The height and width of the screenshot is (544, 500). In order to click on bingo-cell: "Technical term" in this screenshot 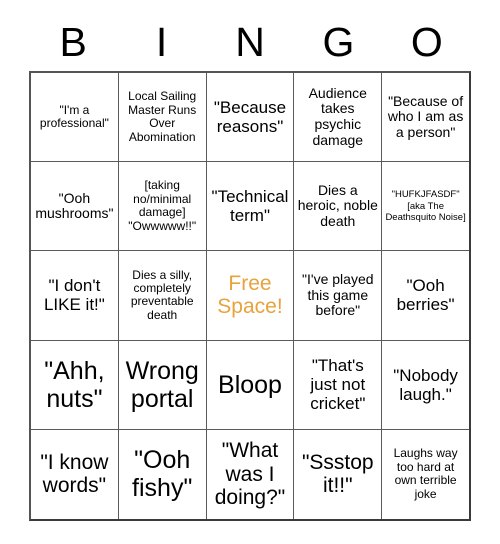, I will do `click(250, 207)`.